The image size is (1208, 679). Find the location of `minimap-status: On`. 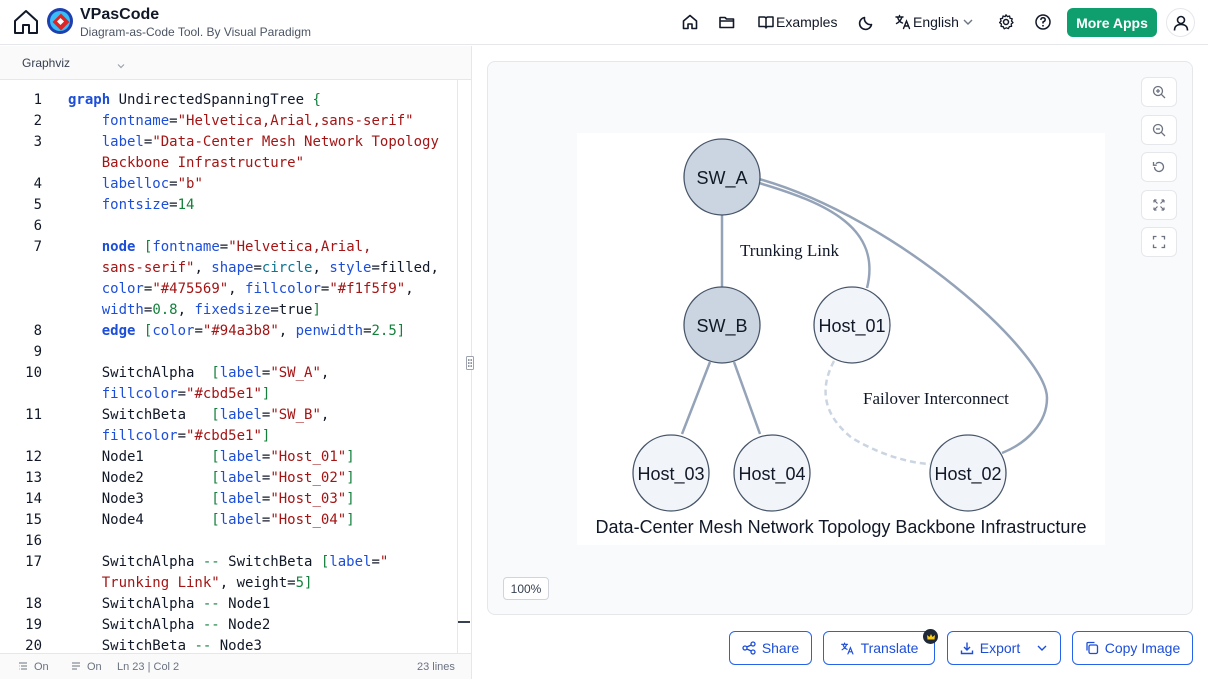

minimap-status: On is located at coordinates (94, 667).